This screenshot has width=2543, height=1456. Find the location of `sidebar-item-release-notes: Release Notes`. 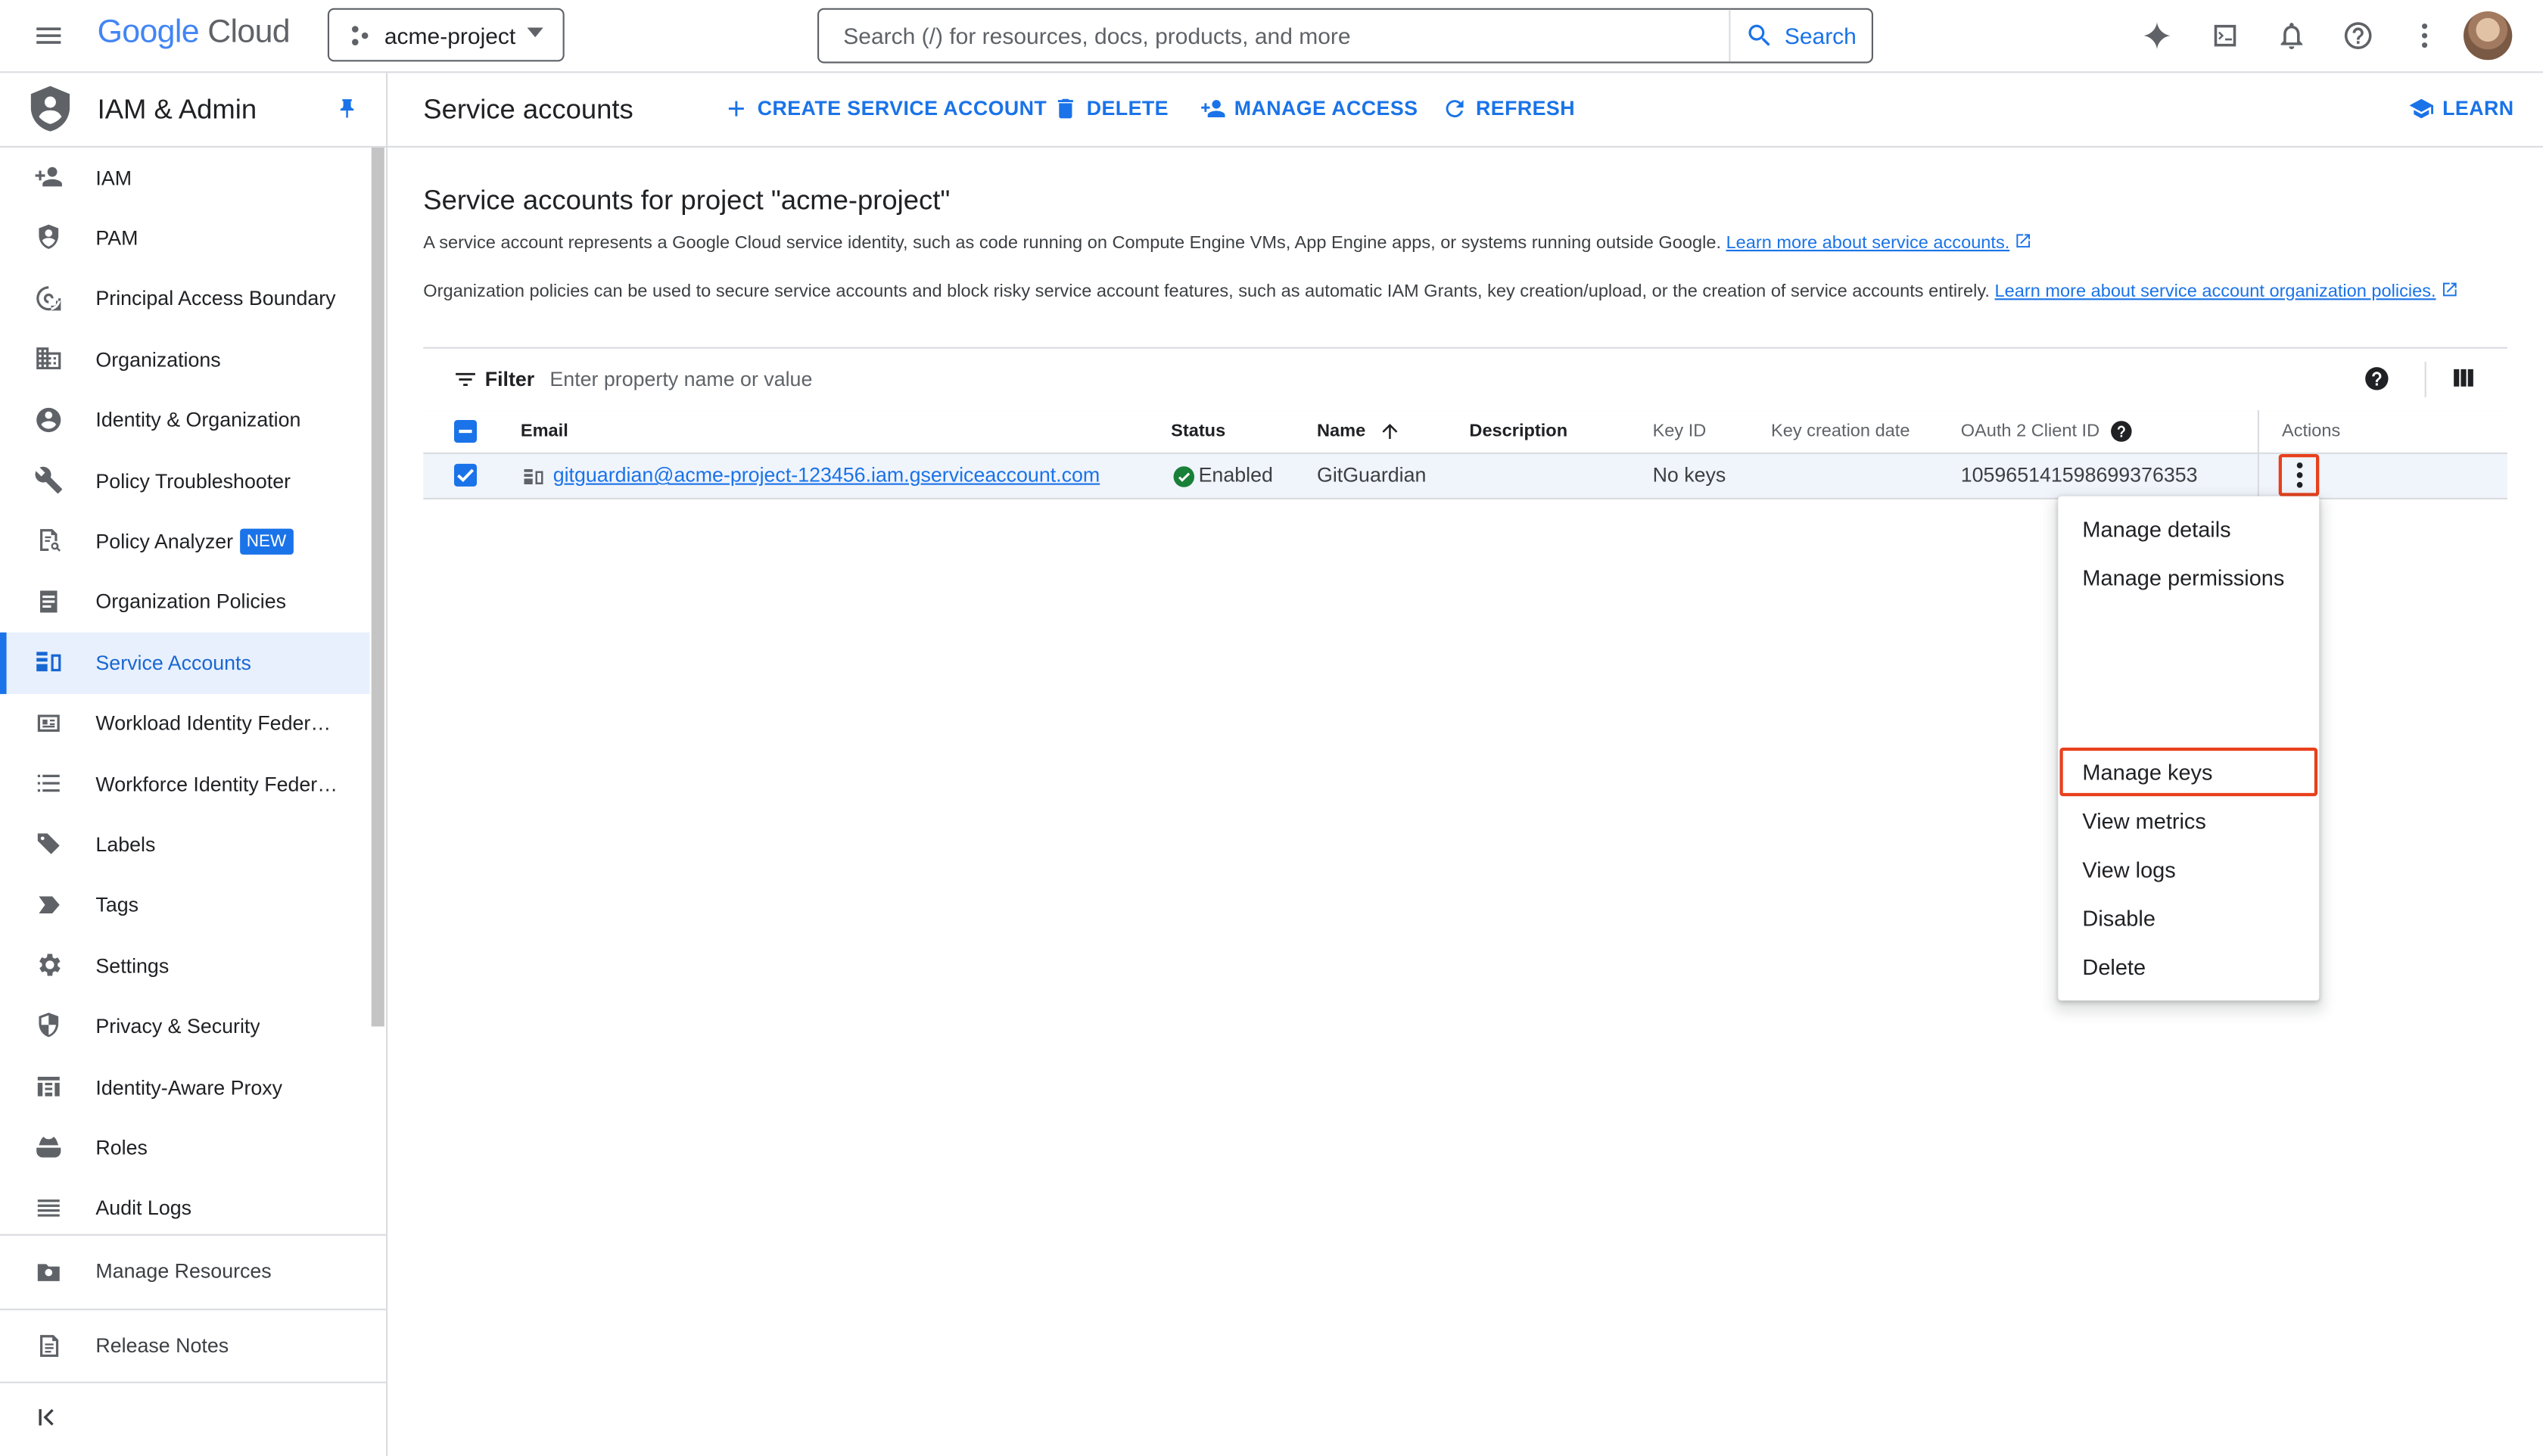

sidebar-item-release-notes: Release Notes is located at coordinates (193, 1345).